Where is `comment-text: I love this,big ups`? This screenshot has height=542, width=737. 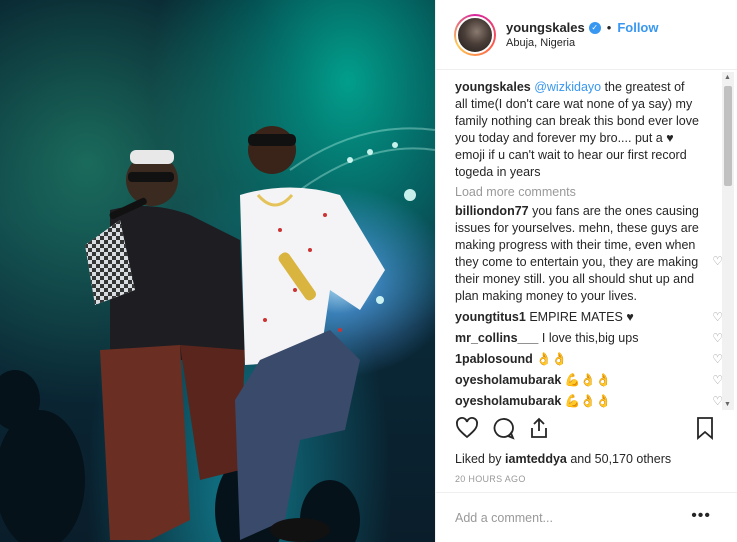 comment-text: I love this,big ups is located at coordinates (590, 338).